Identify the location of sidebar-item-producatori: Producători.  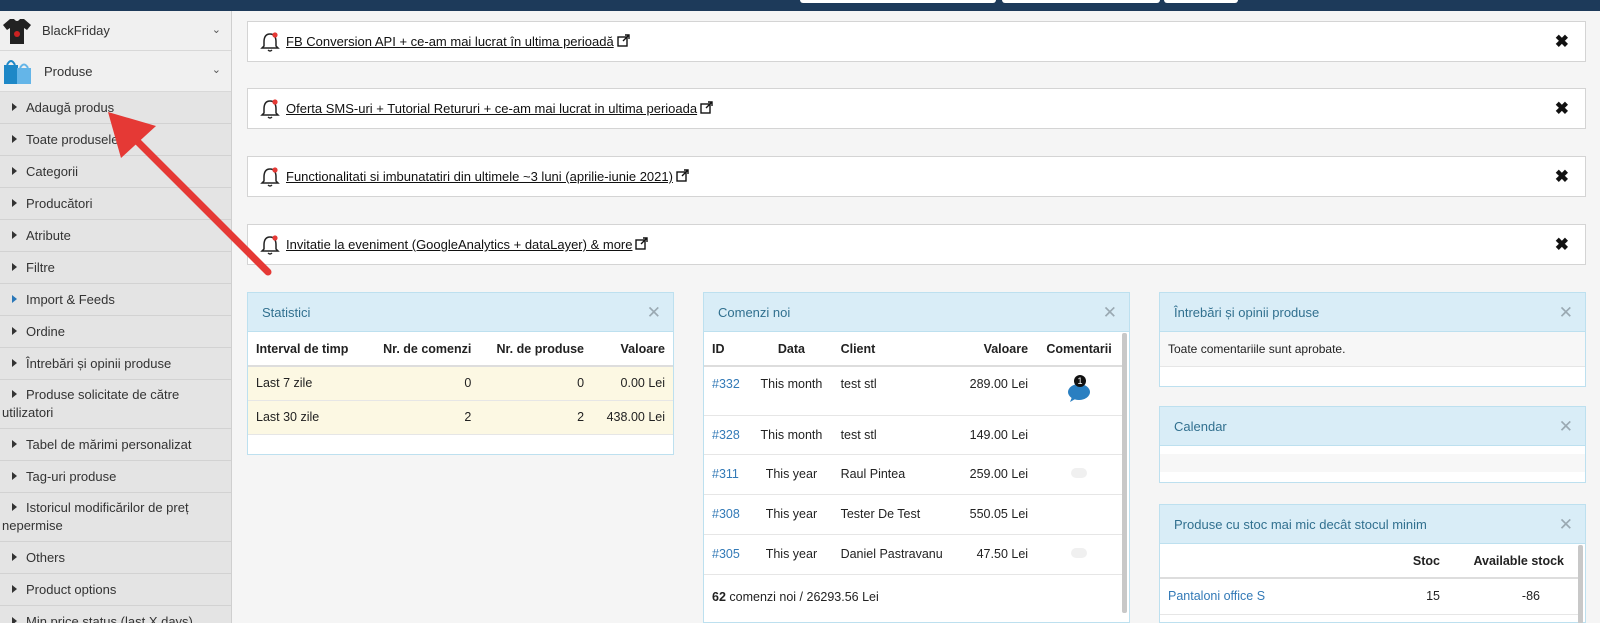
(115, 204).